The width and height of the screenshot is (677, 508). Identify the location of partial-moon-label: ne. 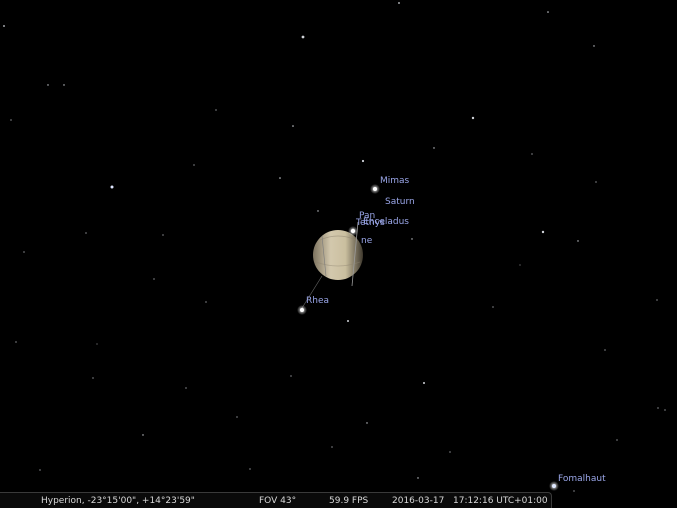
(366, 241).